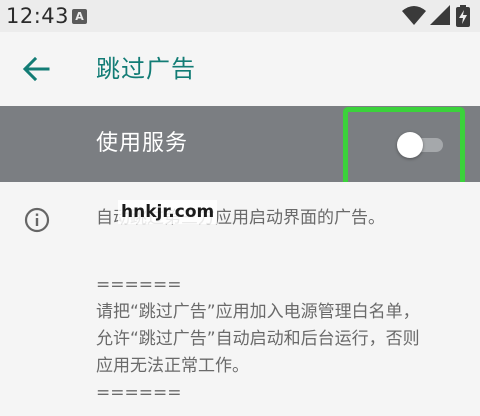 The height and width of the screenshot is (416, 480). Describe the element at coordinates (168, 212) in the screenshot. I see `watermark: hnkjr.com` at that location.